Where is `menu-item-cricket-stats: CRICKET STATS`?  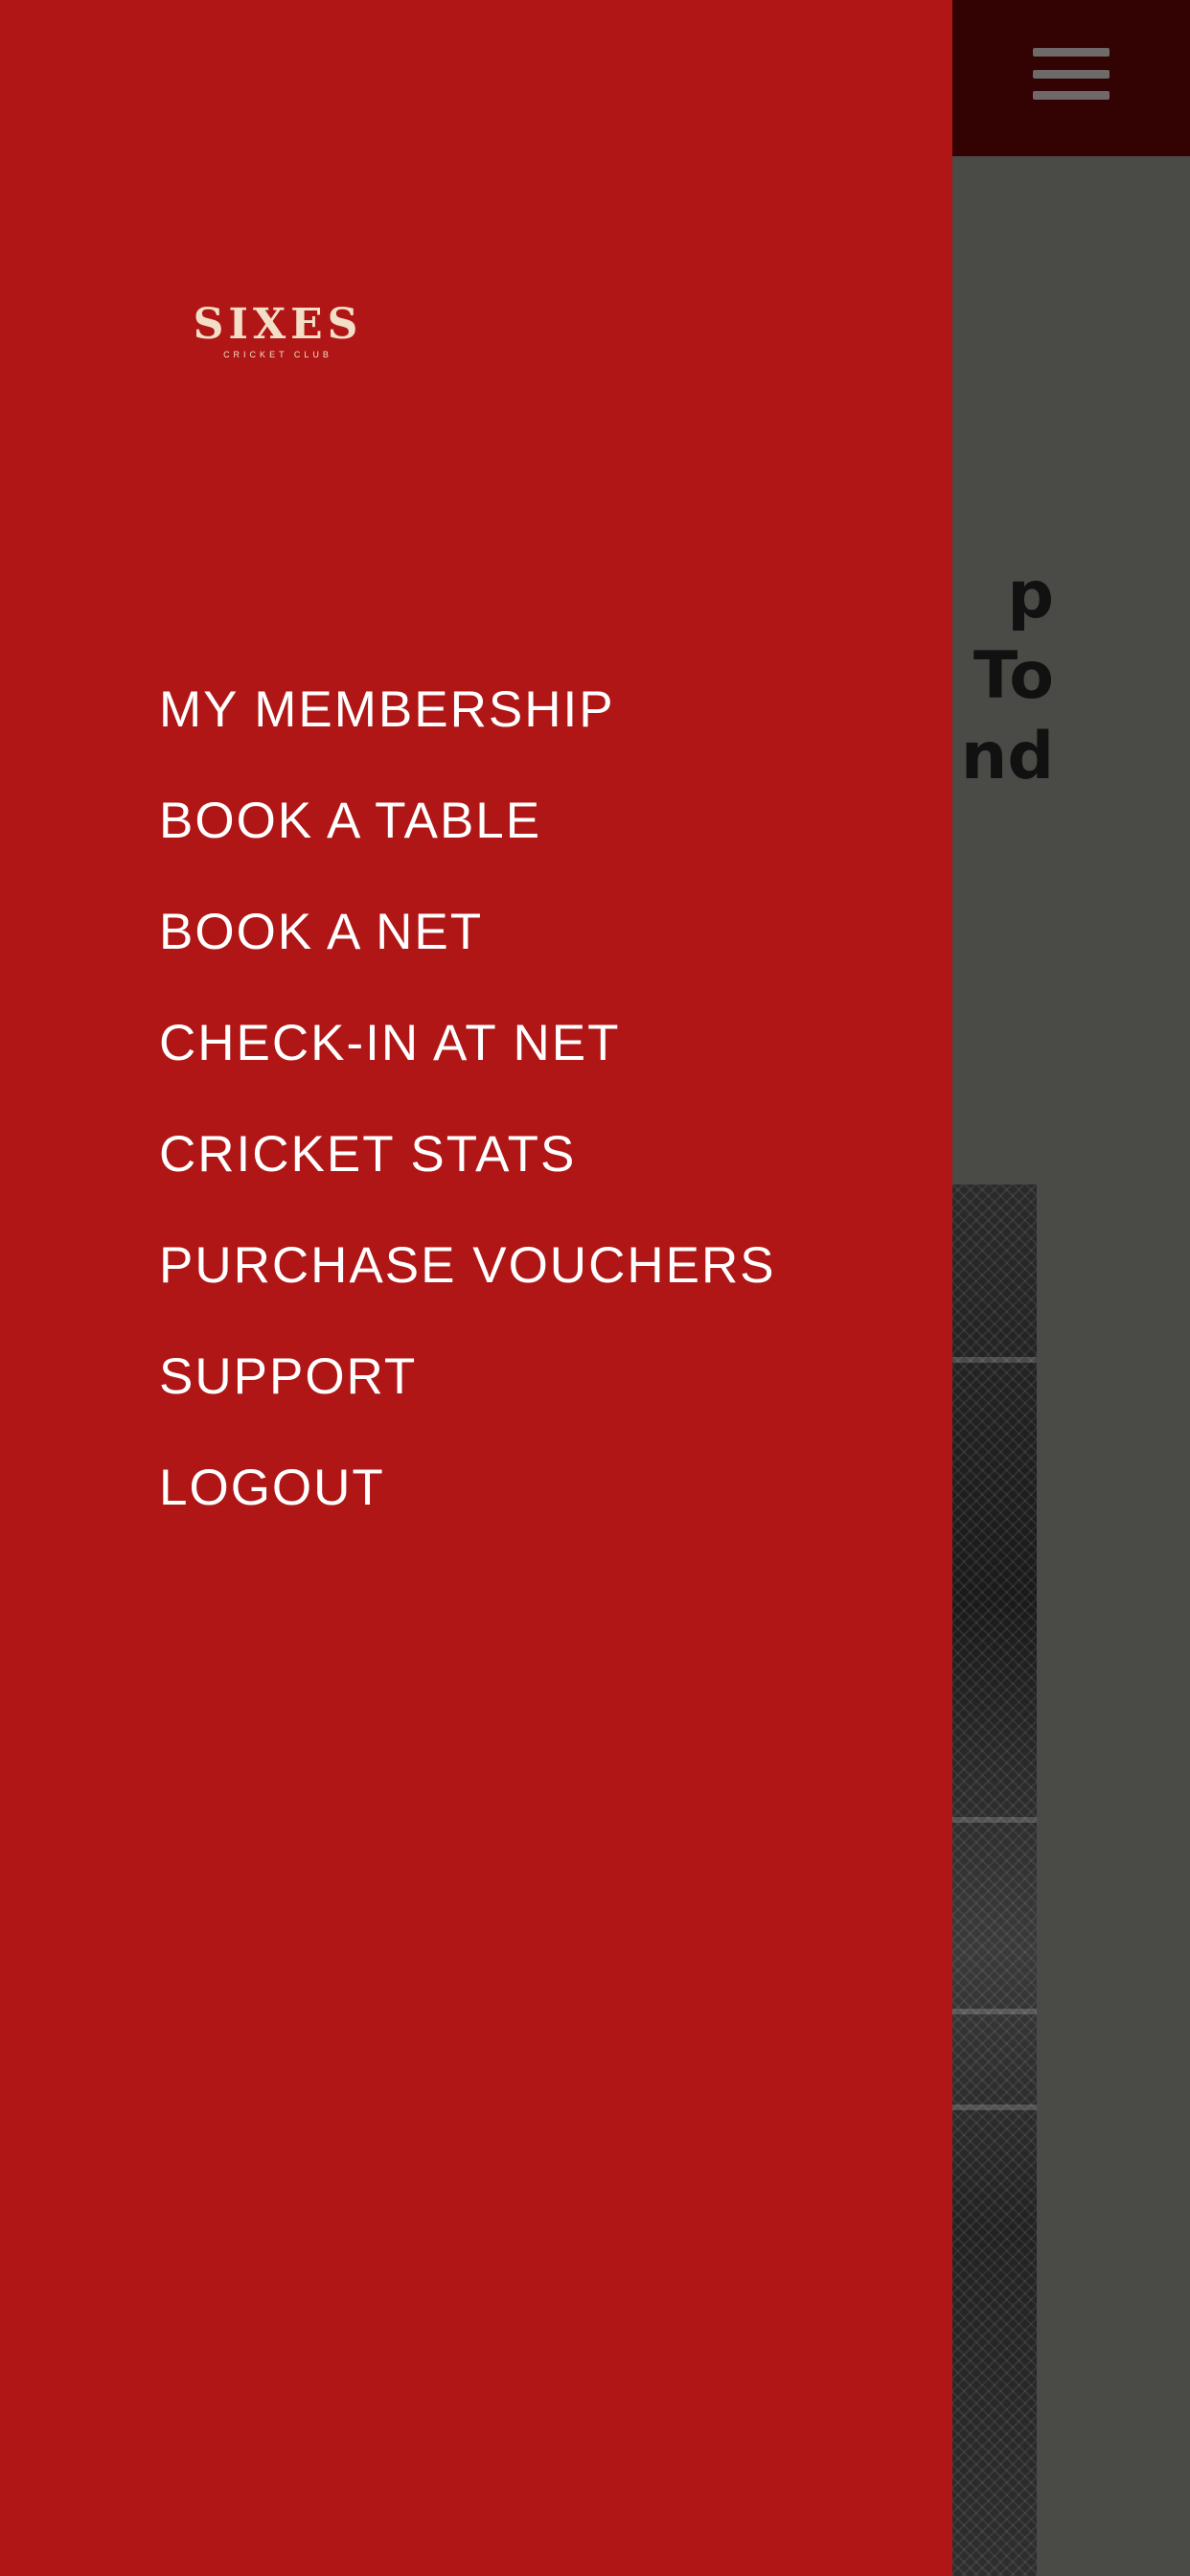 menu-item-cricket-stats: CRICKET STATS is located at coordinates (468, 1153).